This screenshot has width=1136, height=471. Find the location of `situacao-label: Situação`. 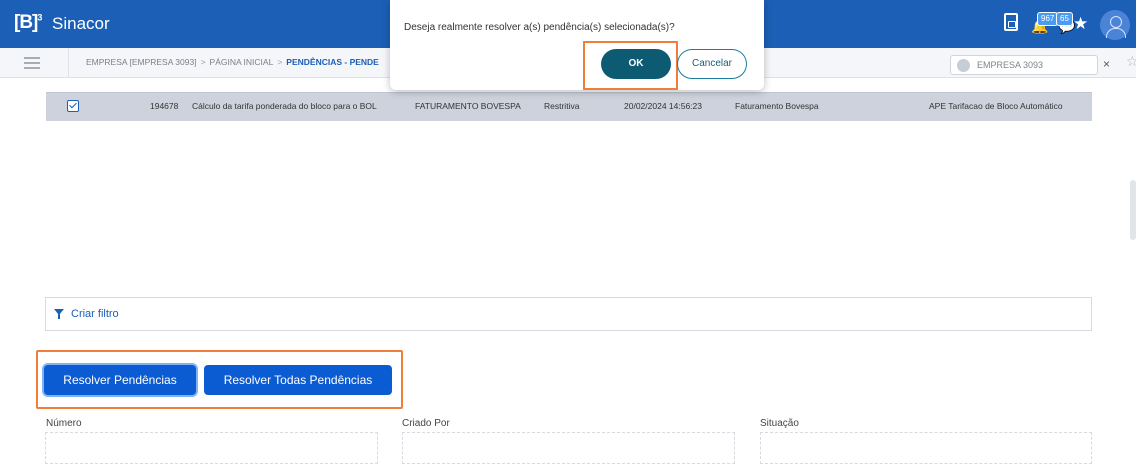

situacao-label: Situação is located at coordinates (779, 423).